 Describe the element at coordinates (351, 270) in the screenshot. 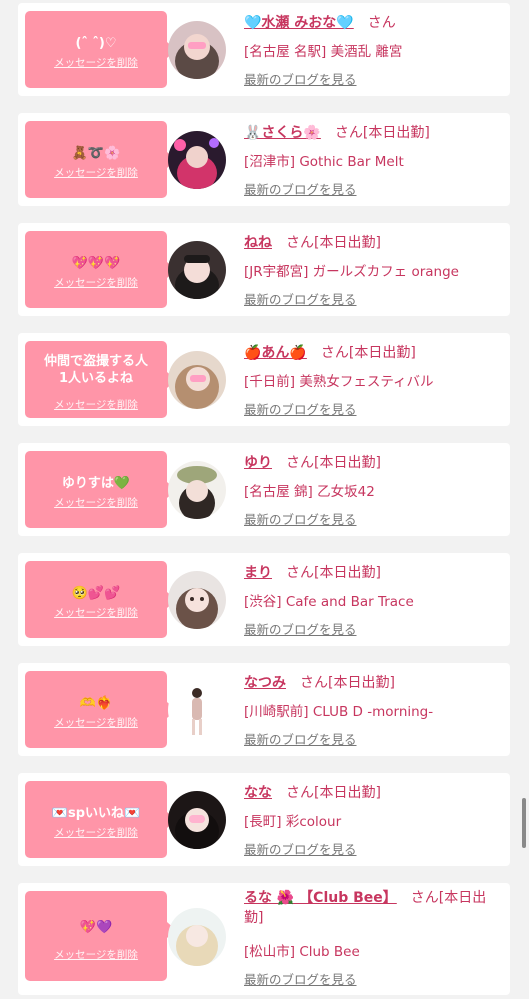

I see `shop-name: [JR宇都宮] ガールズカフェ orange` at that location.